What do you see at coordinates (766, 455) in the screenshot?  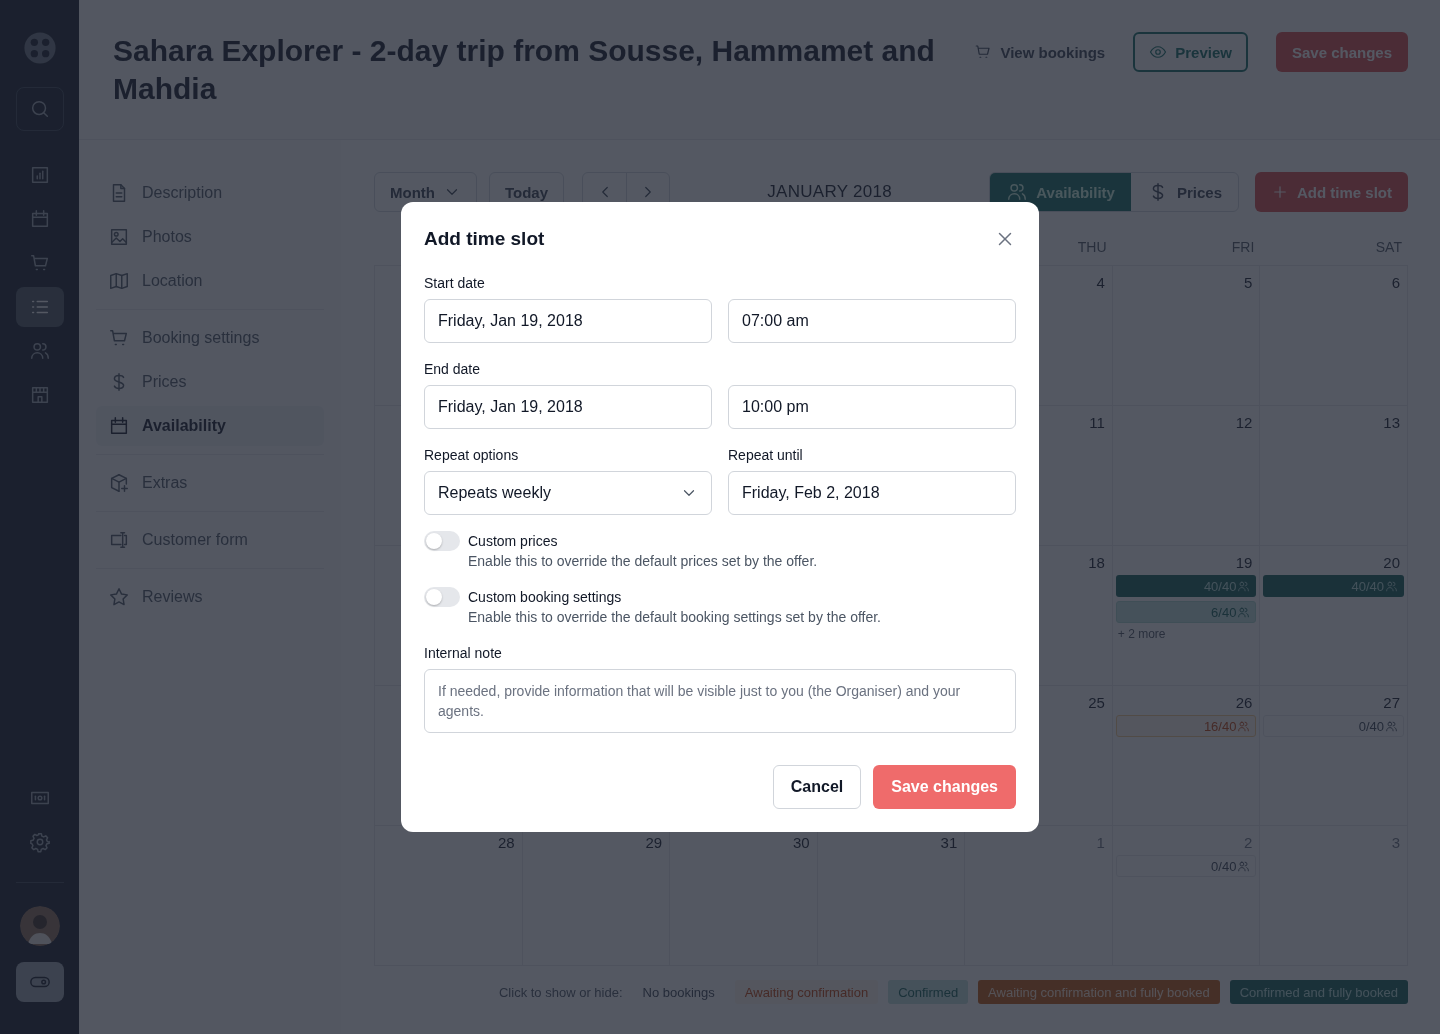 I see `field-label: Repeat until` at bounding box center [766, 455].